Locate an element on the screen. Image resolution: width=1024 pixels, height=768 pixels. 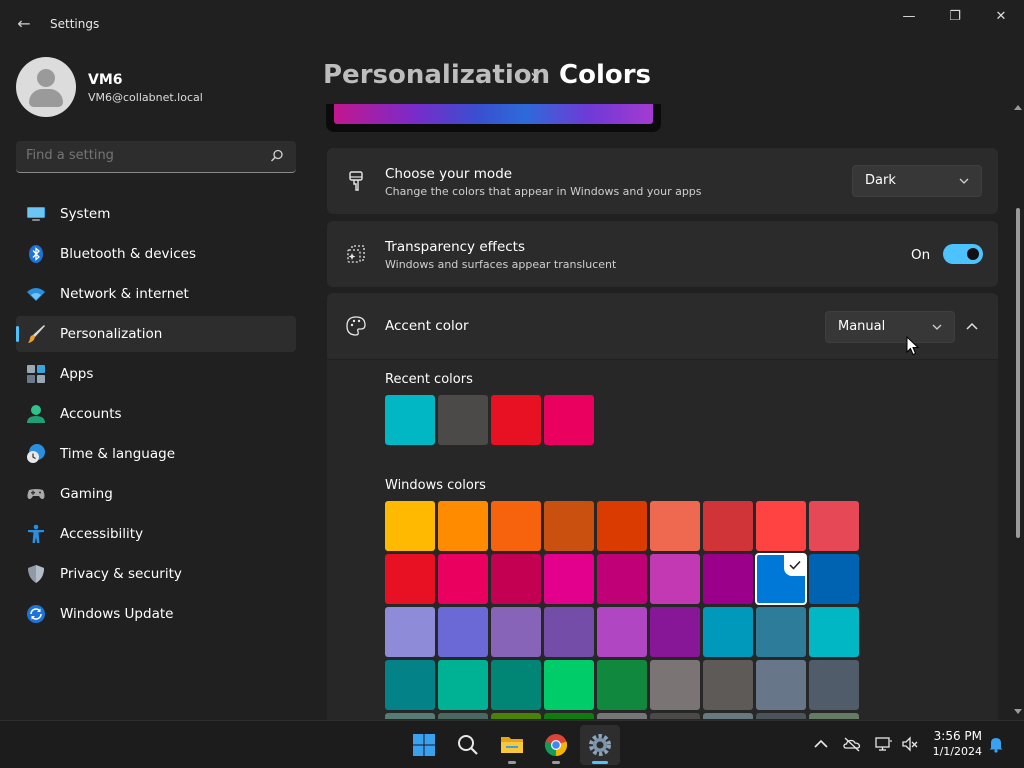
settings-taskbar-button is located at coordinates (600, 745).